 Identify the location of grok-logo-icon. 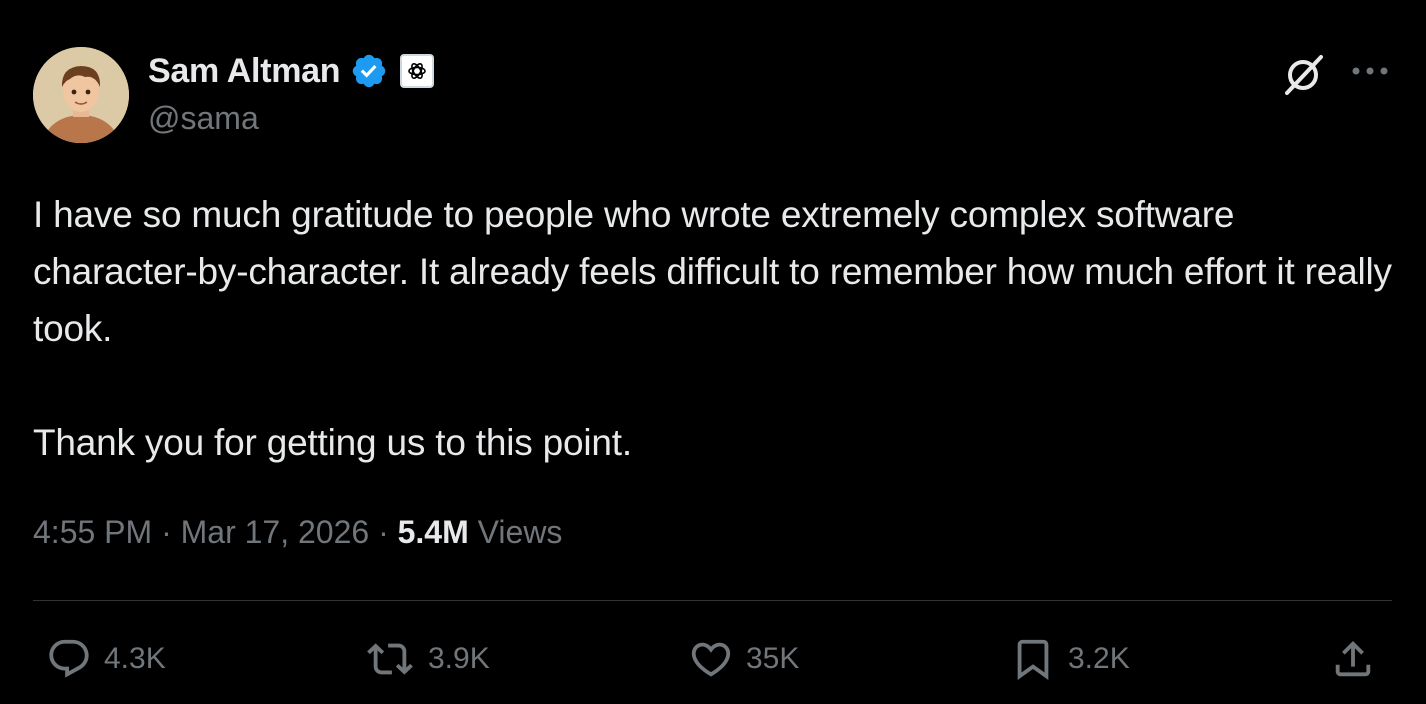
(1304, 75).